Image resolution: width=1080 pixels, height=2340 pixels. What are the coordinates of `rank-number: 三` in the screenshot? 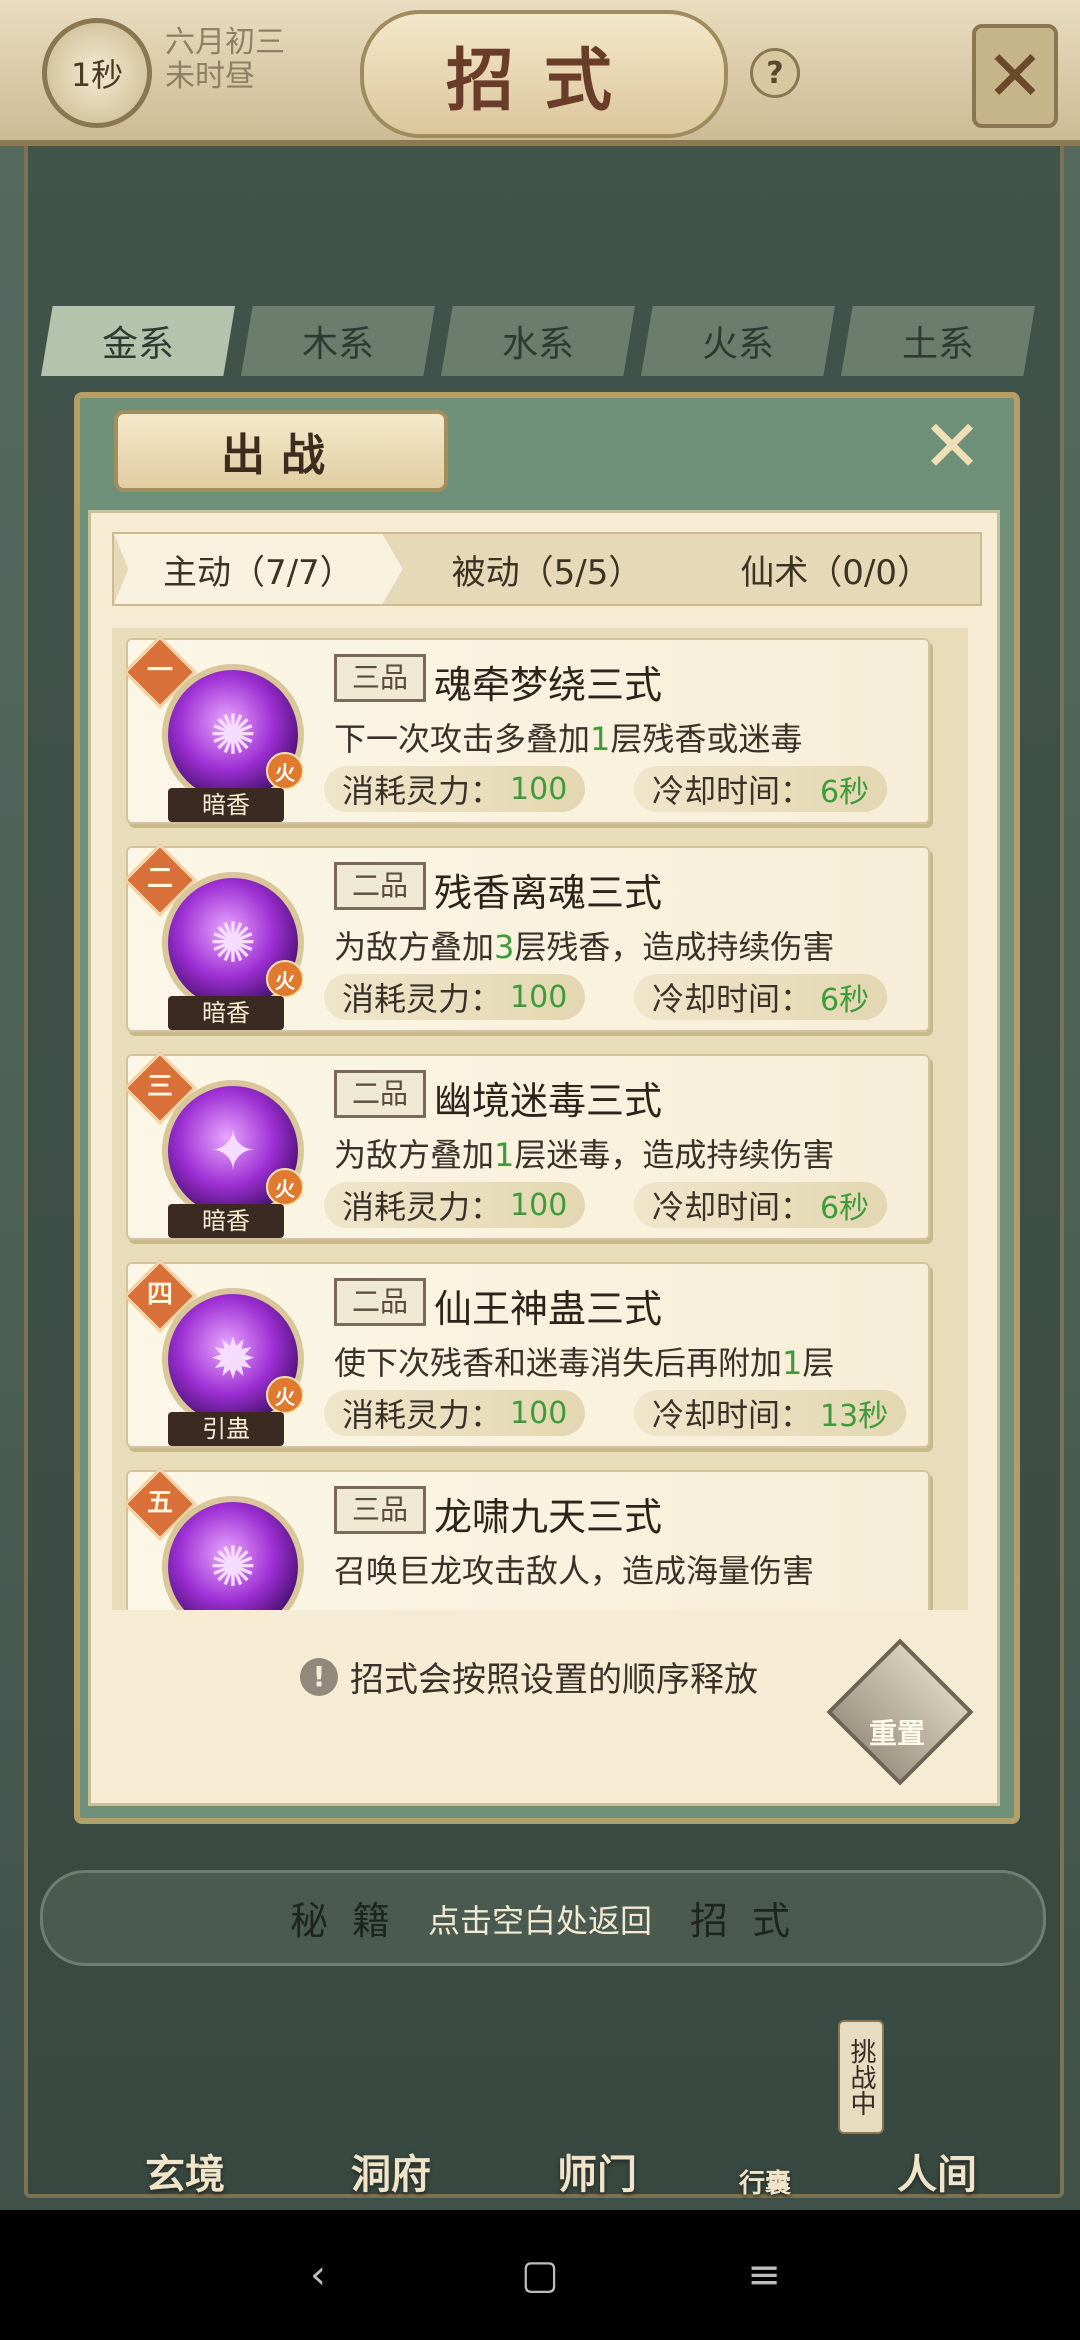 It's located at (159, 1087).